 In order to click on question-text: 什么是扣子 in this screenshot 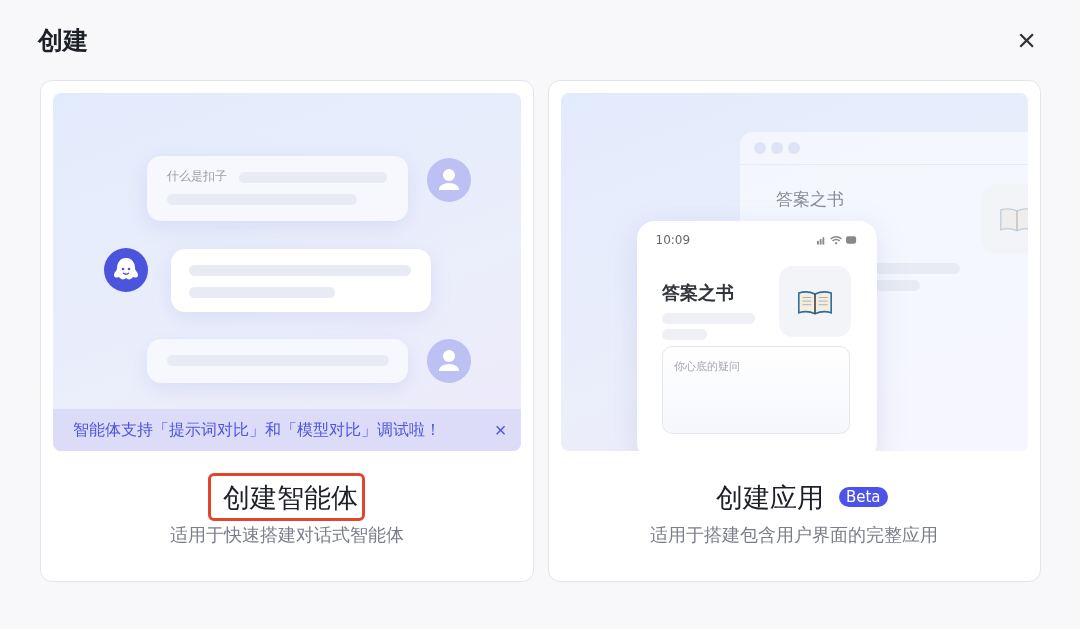, I will do `click(197, 176)`.